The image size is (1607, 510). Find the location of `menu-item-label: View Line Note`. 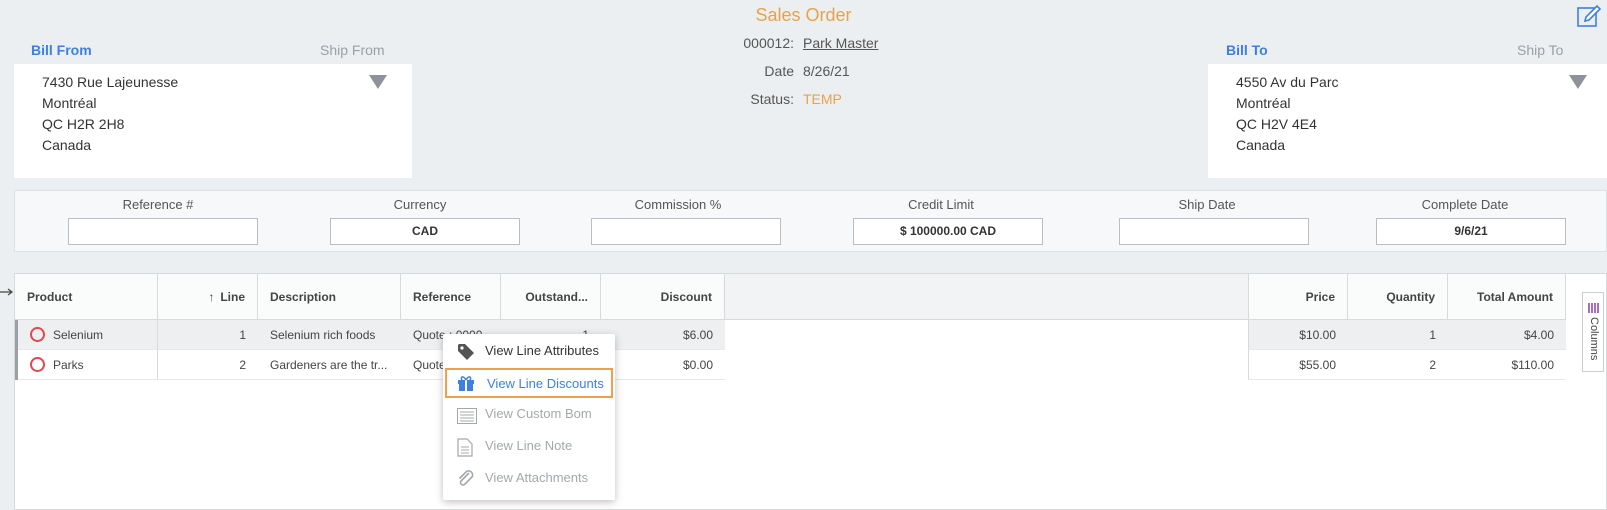

menu-item-label: View Line Note is located at coordinates (529, 445).